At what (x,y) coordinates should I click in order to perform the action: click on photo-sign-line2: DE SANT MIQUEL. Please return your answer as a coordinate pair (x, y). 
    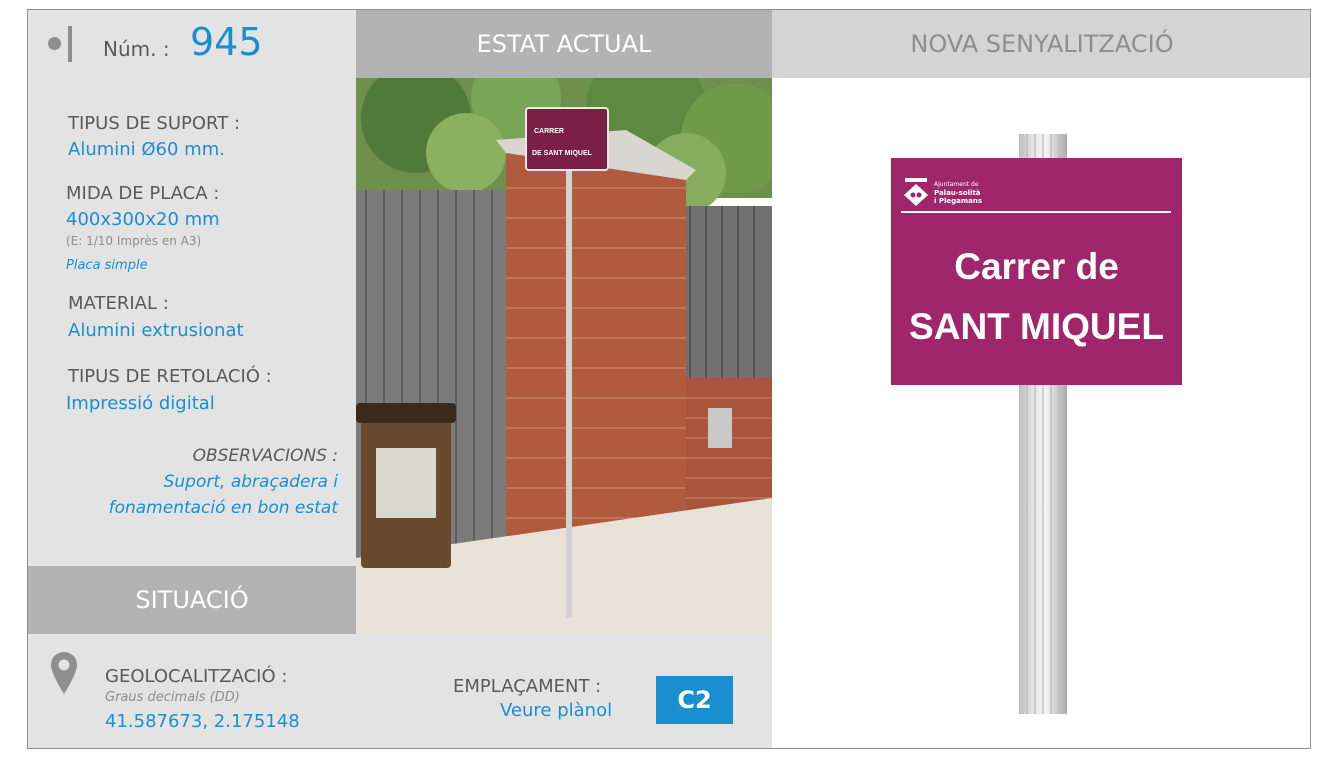
    Looking at the image, I should click on (562, 153).